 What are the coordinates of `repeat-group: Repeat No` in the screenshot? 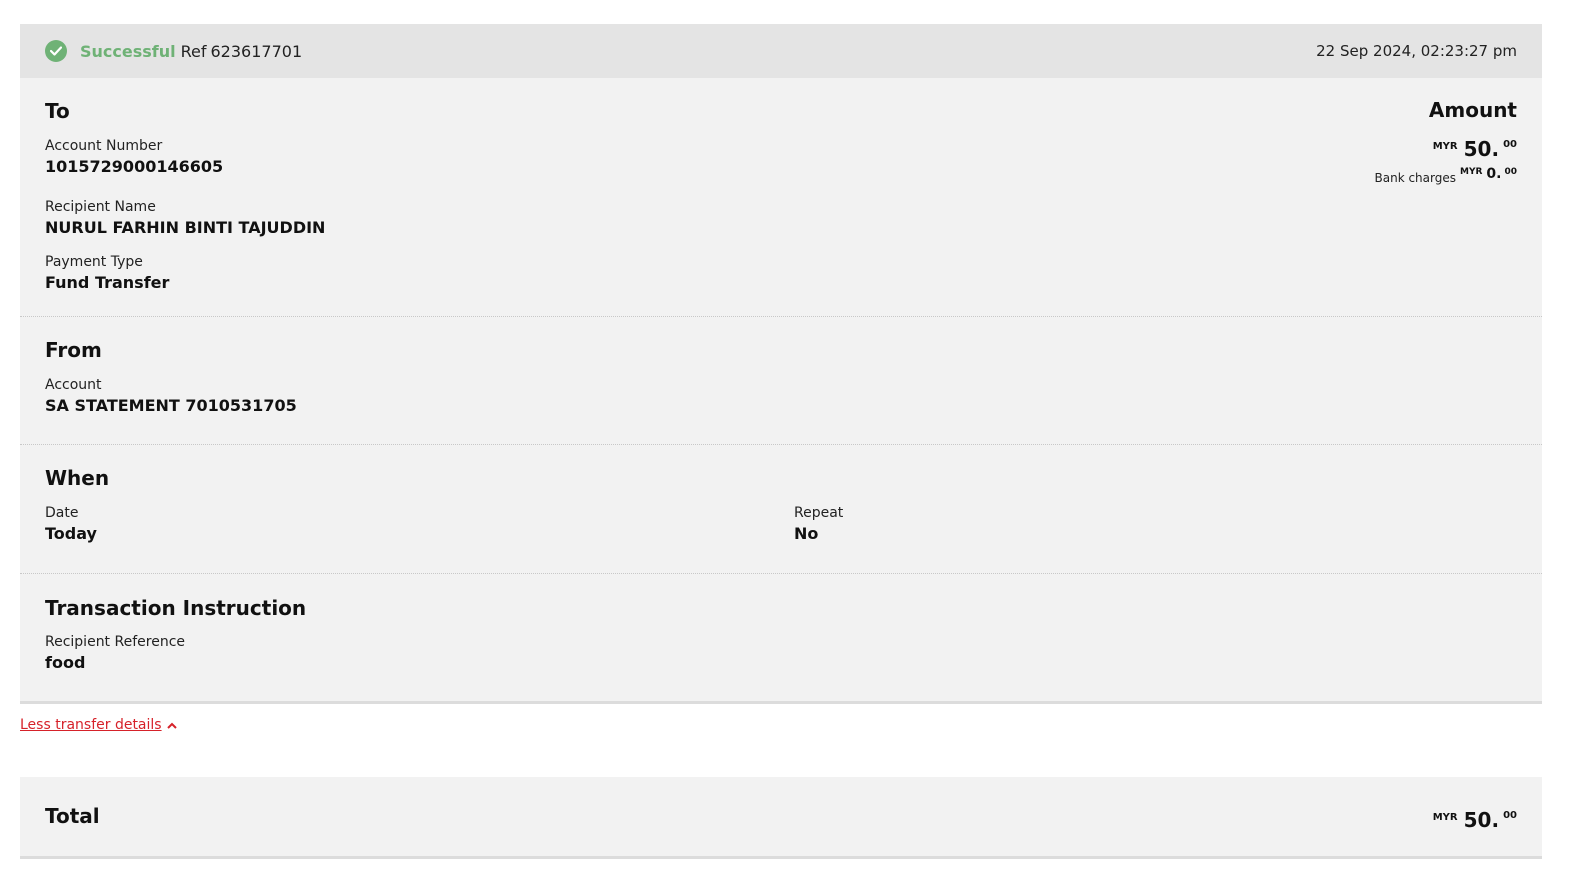 It's located at (818, 524).